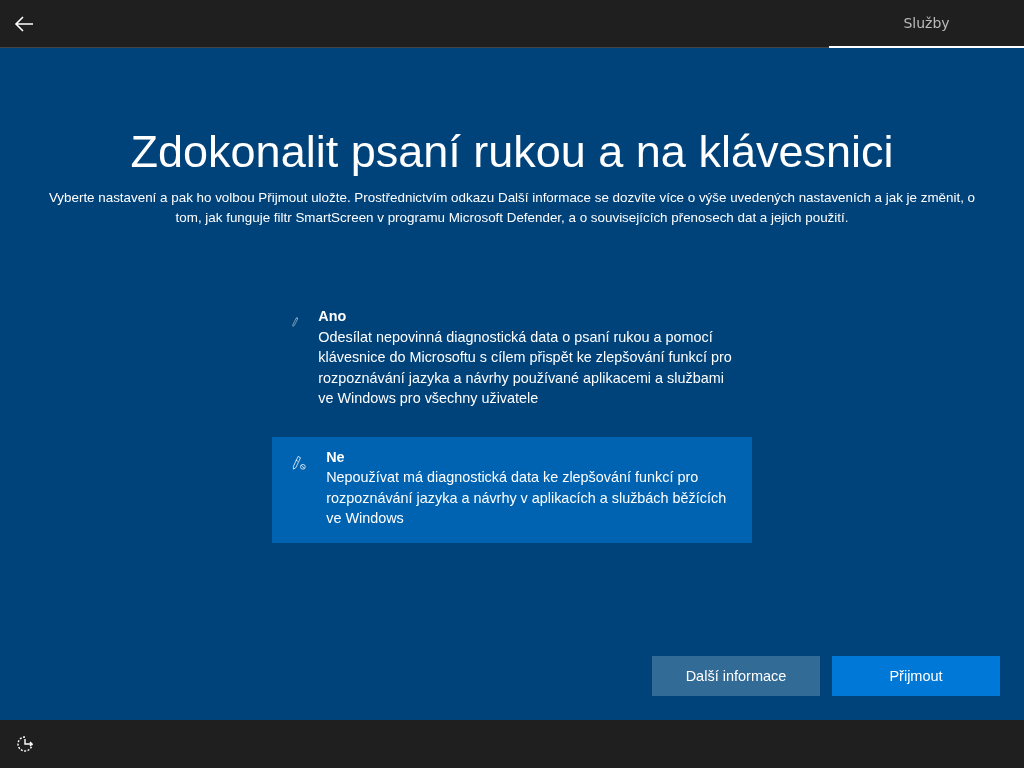 This screenshot has height=768, width=1024. I want to click on action-button: Přijmout, so click(916, 676).